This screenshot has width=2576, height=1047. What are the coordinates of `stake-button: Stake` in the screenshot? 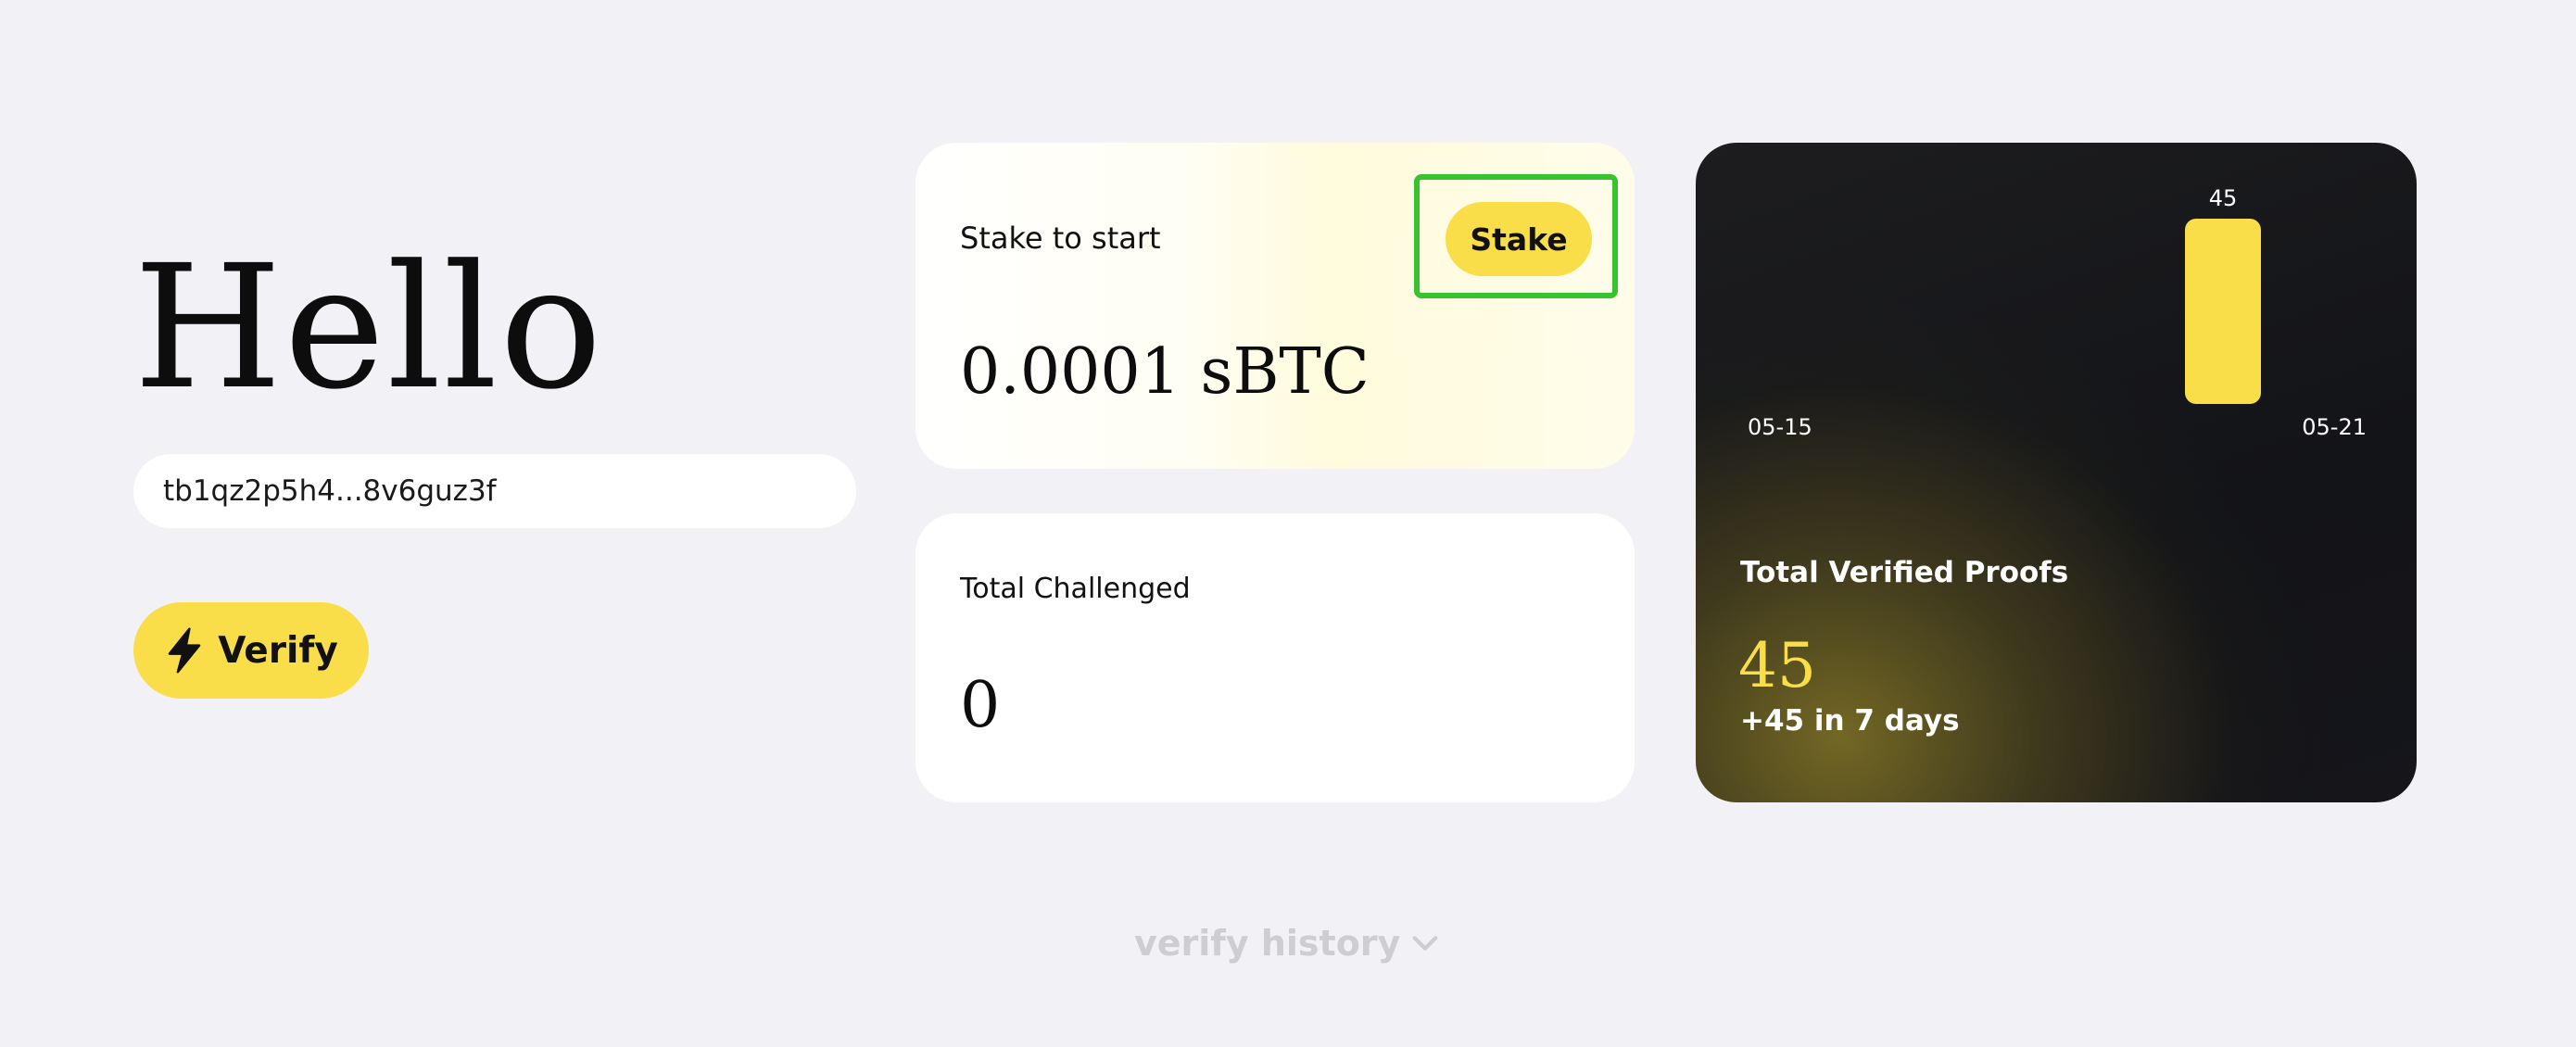 It's located at (1519, 239).